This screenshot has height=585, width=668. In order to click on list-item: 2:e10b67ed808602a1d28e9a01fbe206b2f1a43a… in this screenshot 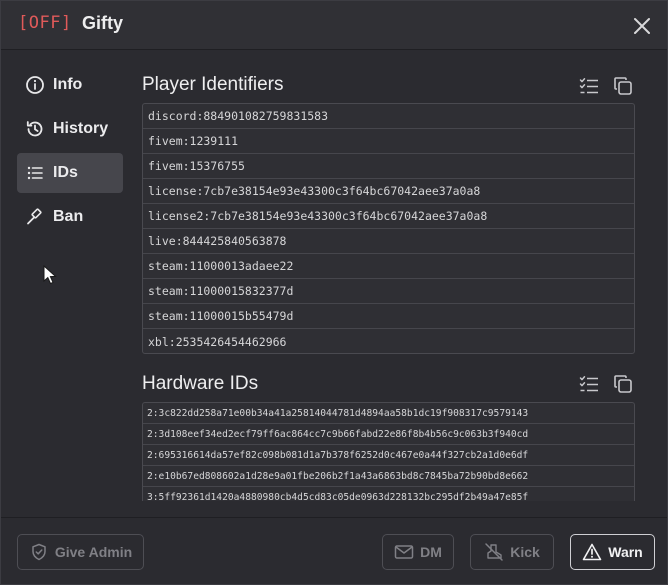, I will do `click(388, 476)`.